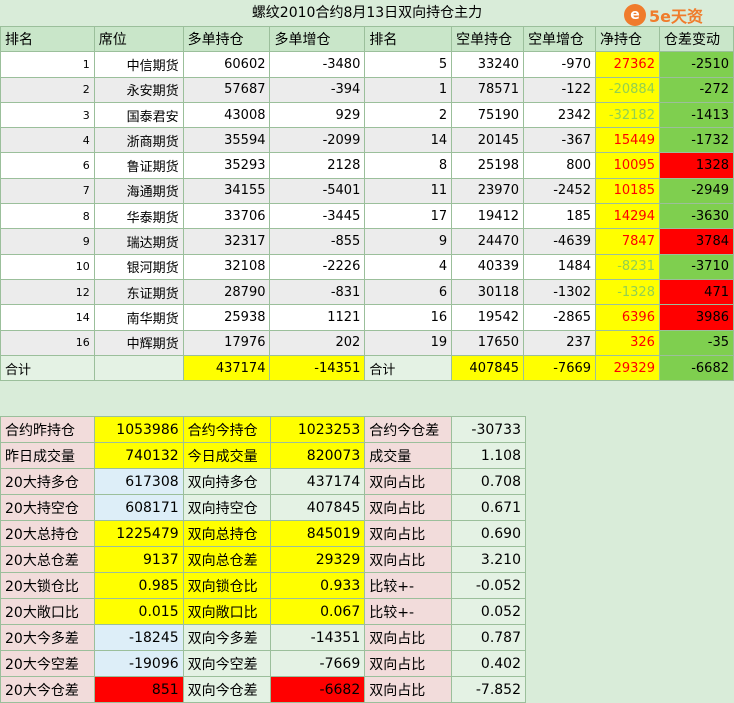 The height and width of the screenshot is (703, 734). Describe the element at coordinates (47, 611) in the screenshot. I see `stat-label-1: 20大敞口比` at that location.